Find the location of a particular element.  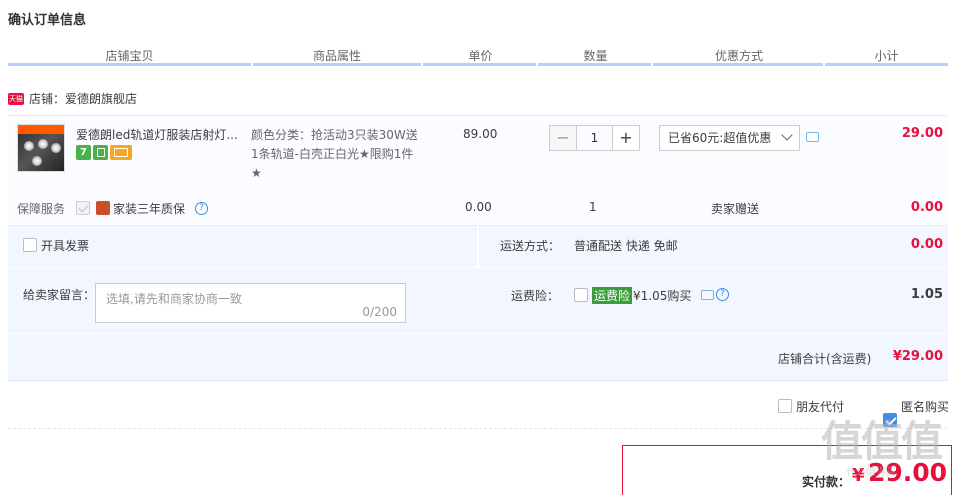

decrement-button: − is located at coordinates (563, 138).